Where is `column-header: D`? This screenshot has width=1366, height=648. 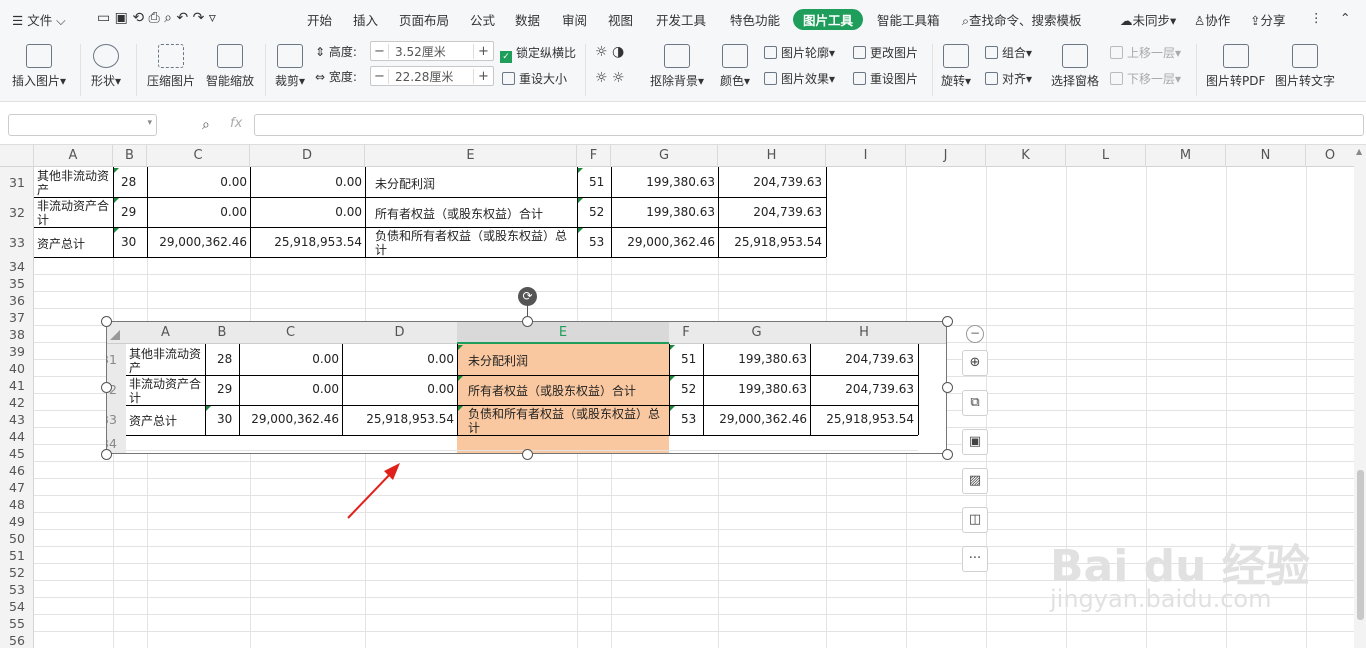 column-header: D is located at coordinates (307, 156).